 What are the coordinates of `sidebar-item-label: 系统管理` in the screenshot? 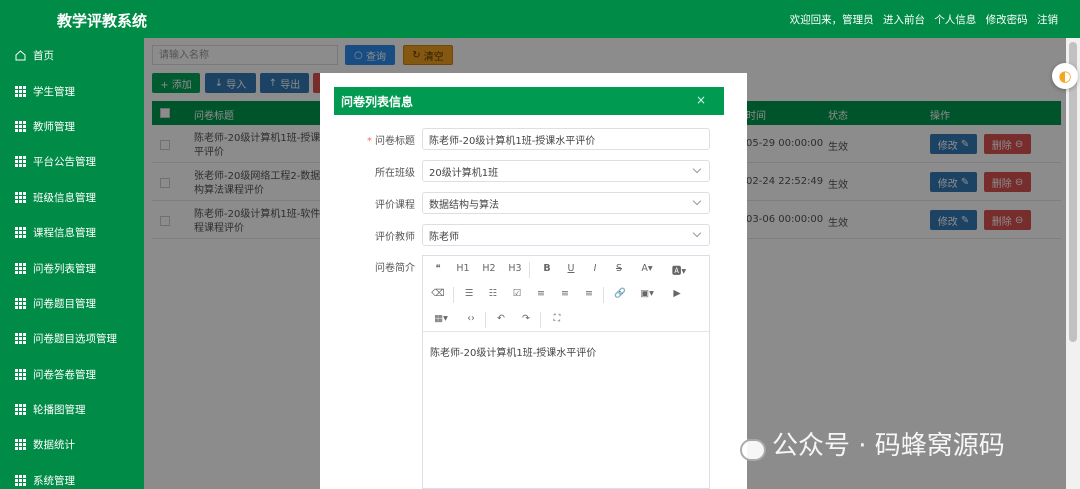 It's located at (54, 480).